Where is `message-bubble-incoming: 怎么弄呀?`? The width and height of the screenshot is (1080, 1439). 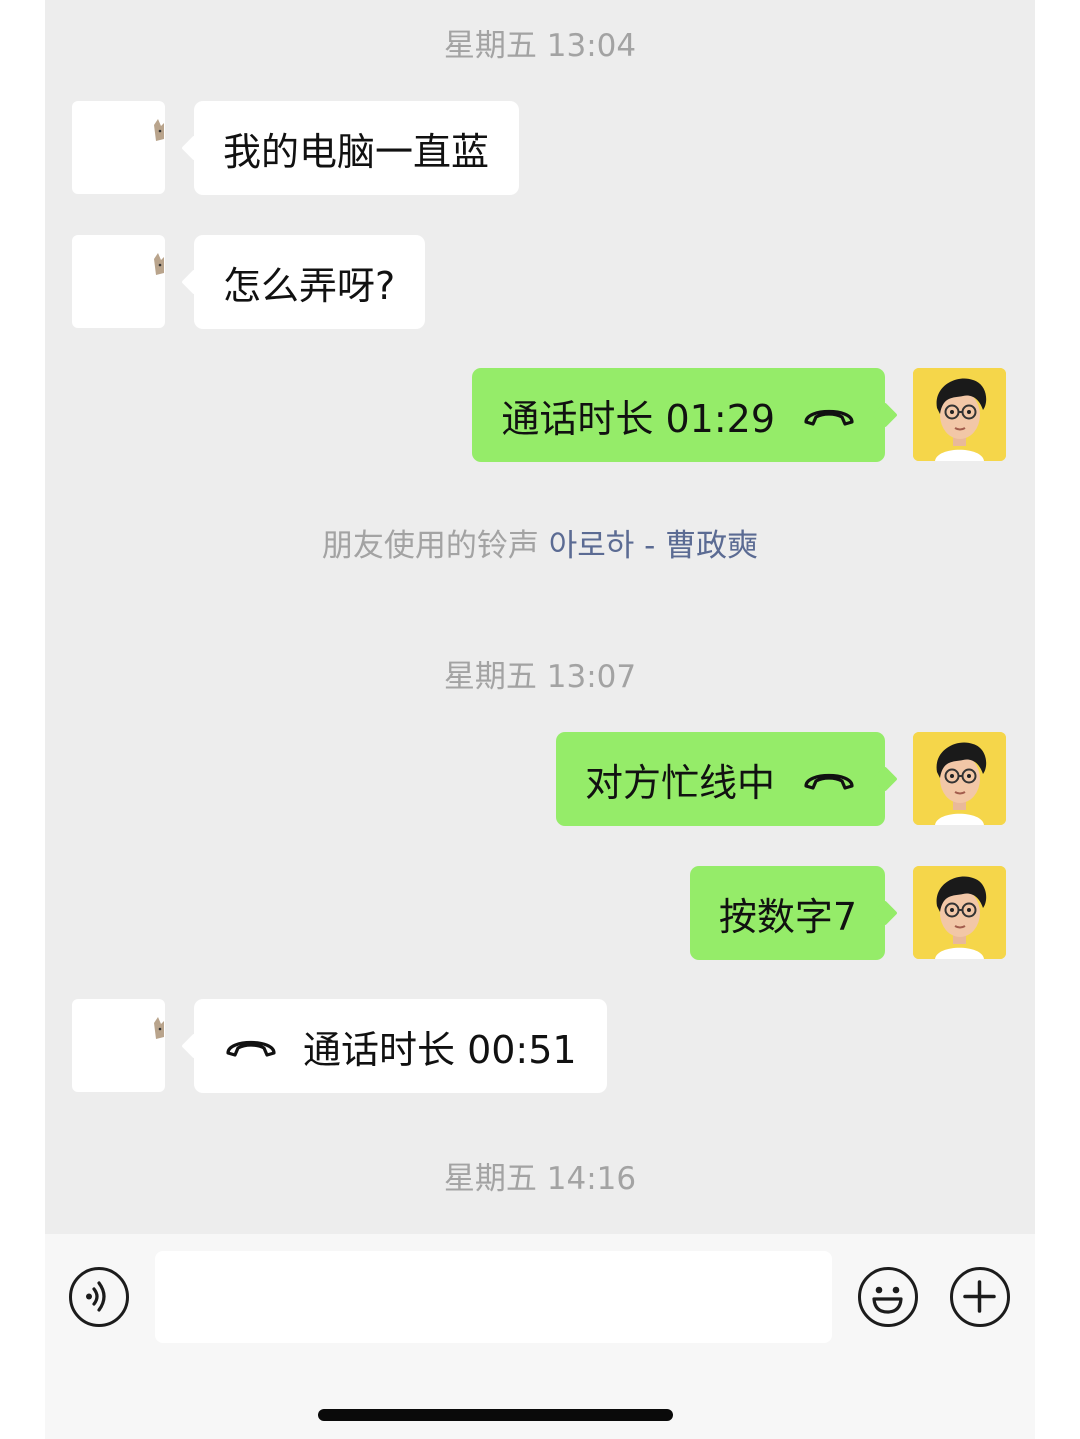
message-bubble-incoming: 怎么弄呀? is located at coordinates (310, 282).